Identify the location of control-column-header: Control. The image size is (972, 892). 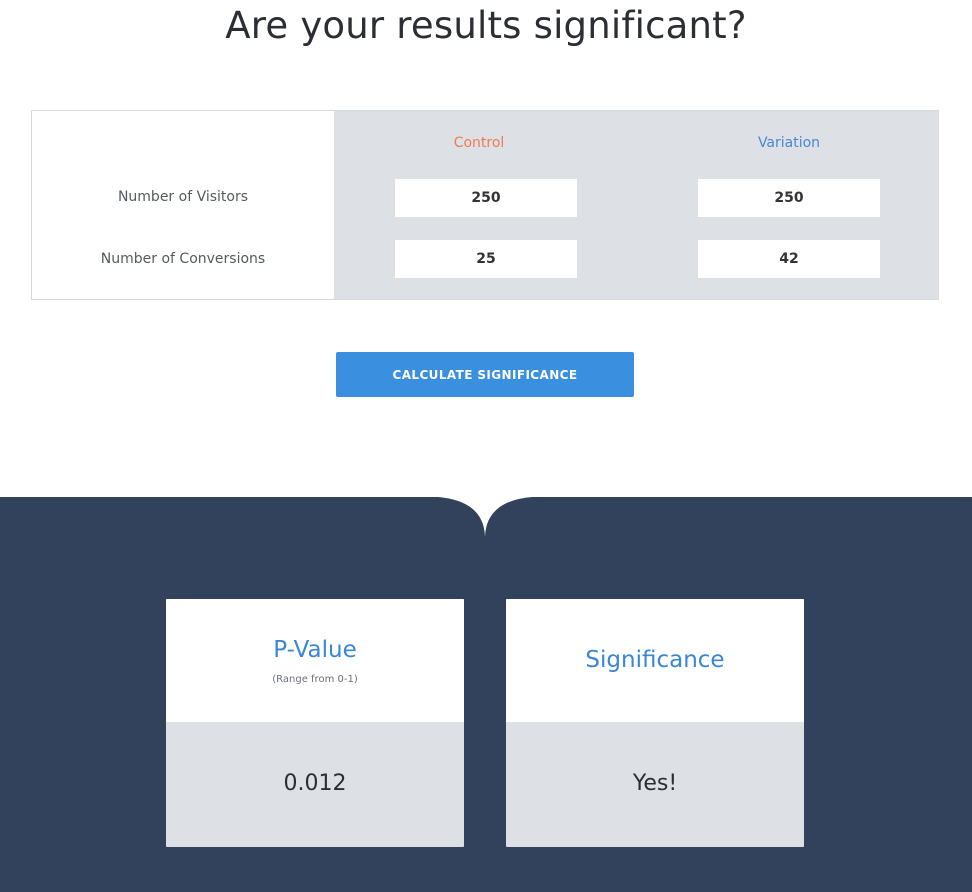
(479, 143).